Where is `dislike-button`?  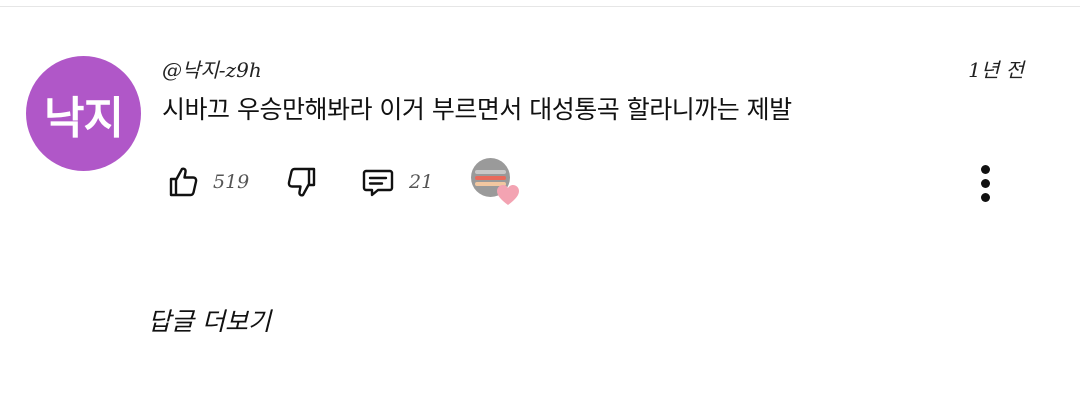 dislike-button is located at coordinates (302, 182).